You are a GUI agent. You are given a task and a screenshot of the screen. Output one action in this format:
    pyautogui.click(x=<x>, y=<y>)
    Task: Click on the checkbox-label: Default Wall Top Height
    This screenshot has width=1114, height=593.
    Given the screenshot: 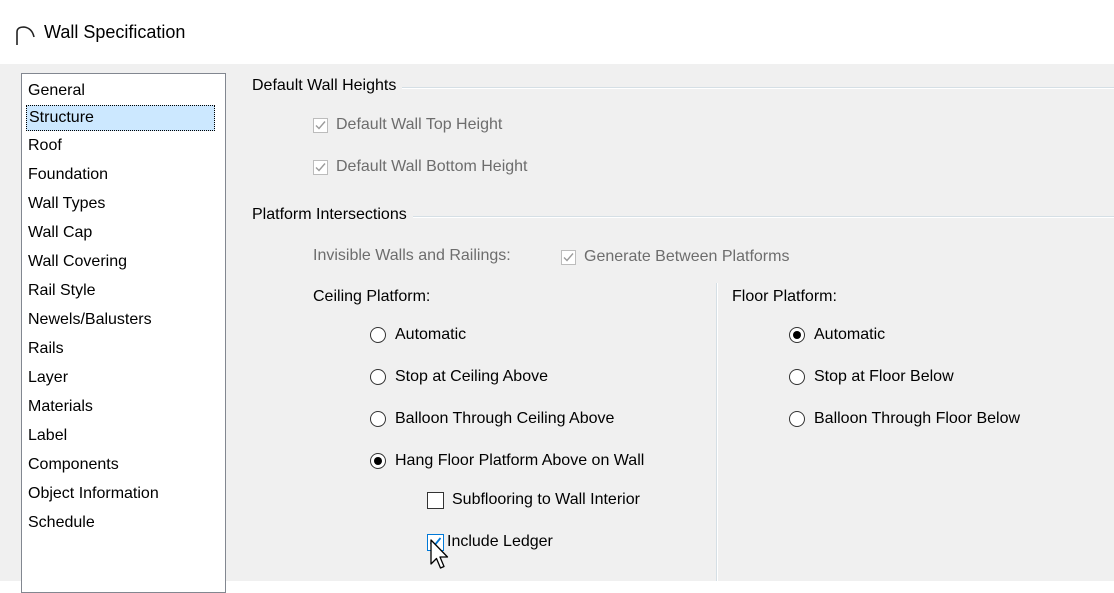 What is the action you would take?
    pyautogui.click(x=419, y=124)
    